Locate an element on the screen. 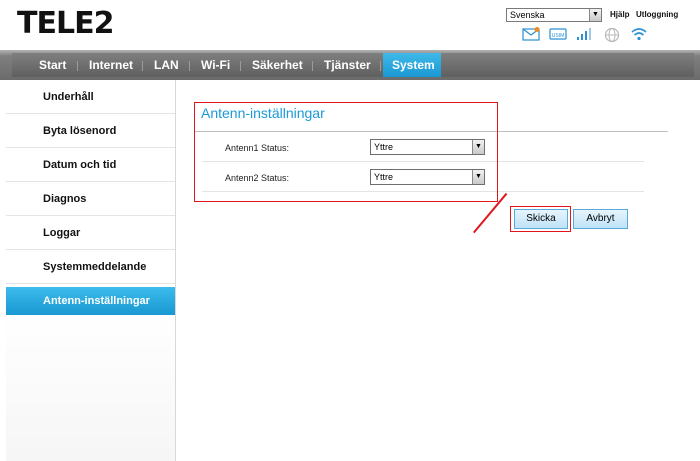 The image size is (700, 461). header: TELE2 Svenska ▼ Hjälp Utloggning USIM is located at coordinates (350, 25).